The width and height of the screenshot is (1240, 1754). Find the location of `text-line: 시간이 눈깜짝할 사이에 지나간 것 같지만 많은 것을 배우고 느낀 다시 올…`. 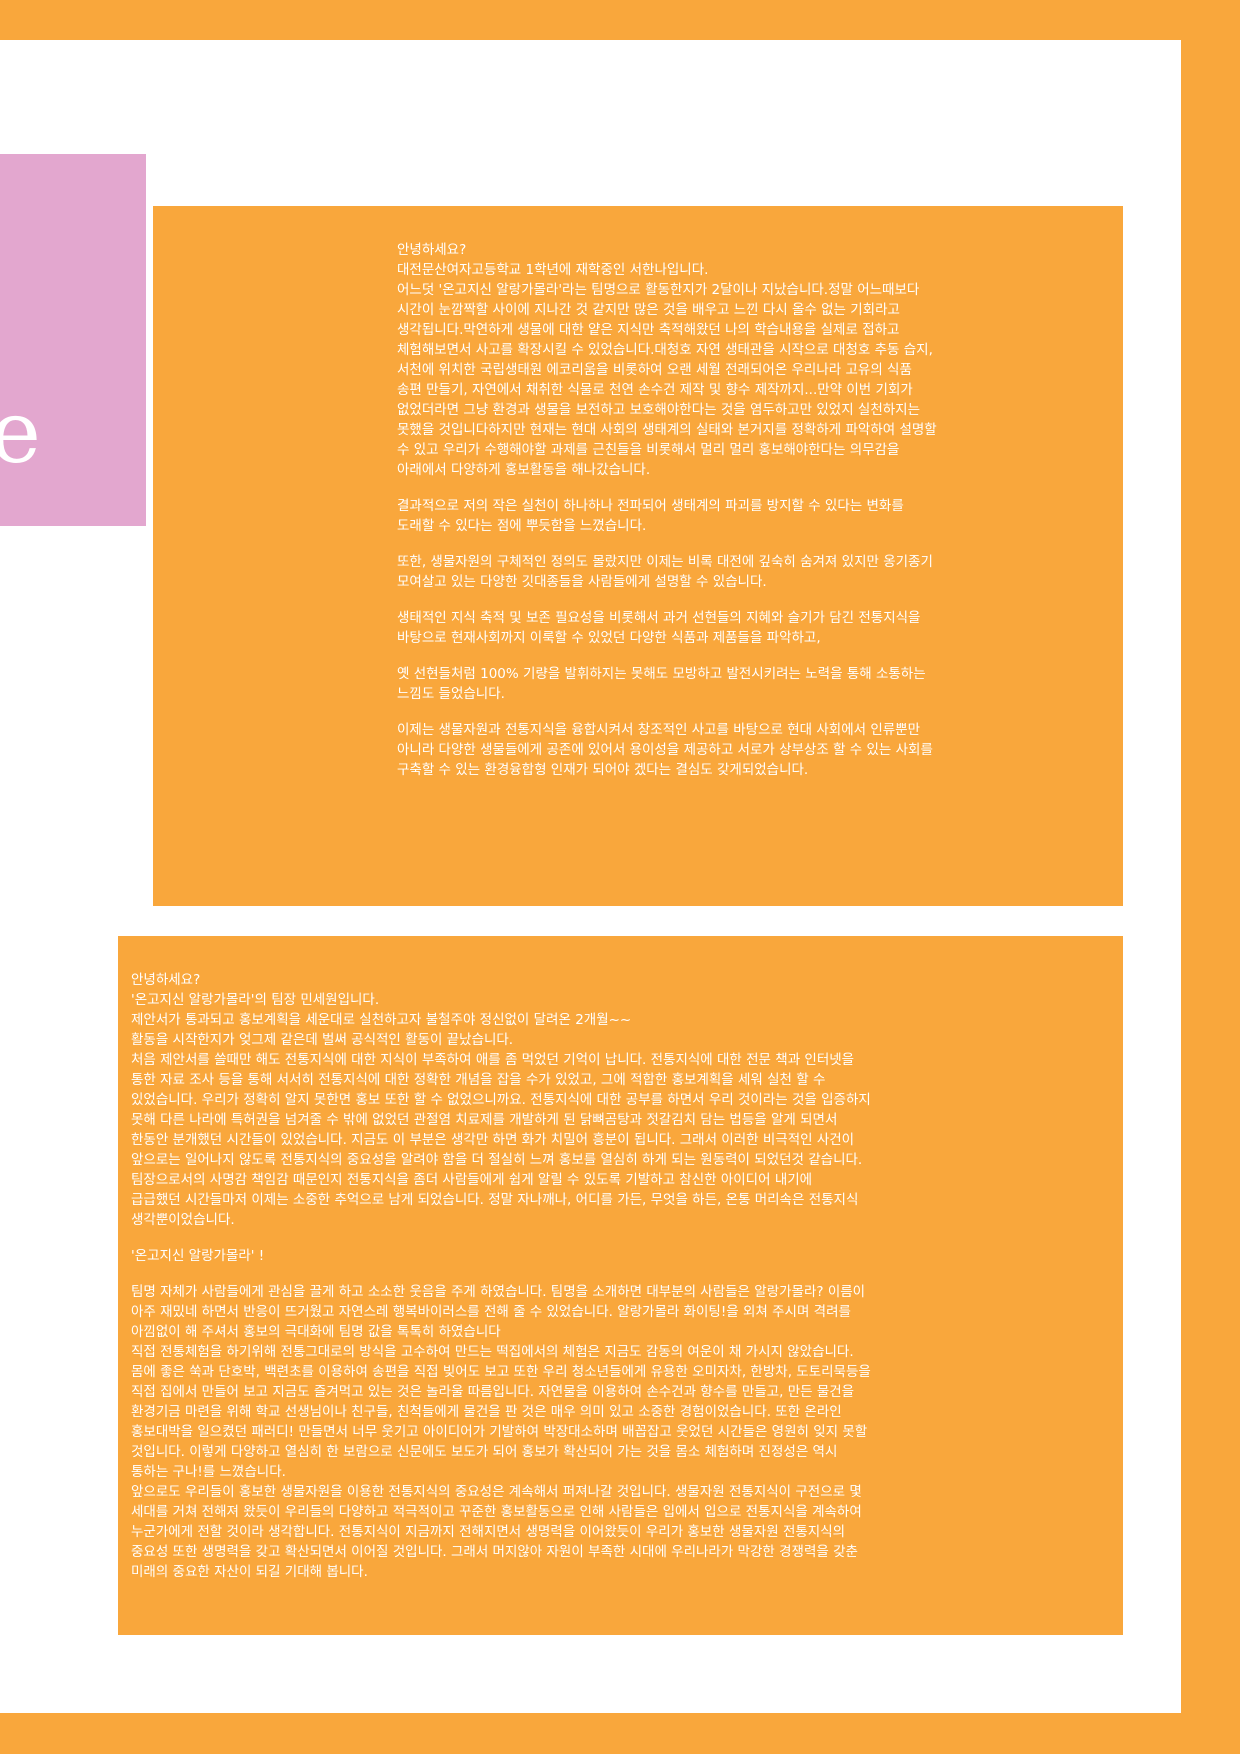

text-line: 시간이 눈깜짝할 사이에 지나간 것 같지만 많은 것을 배우고 느낀 다시 올… is located at coordinates (648, 310).